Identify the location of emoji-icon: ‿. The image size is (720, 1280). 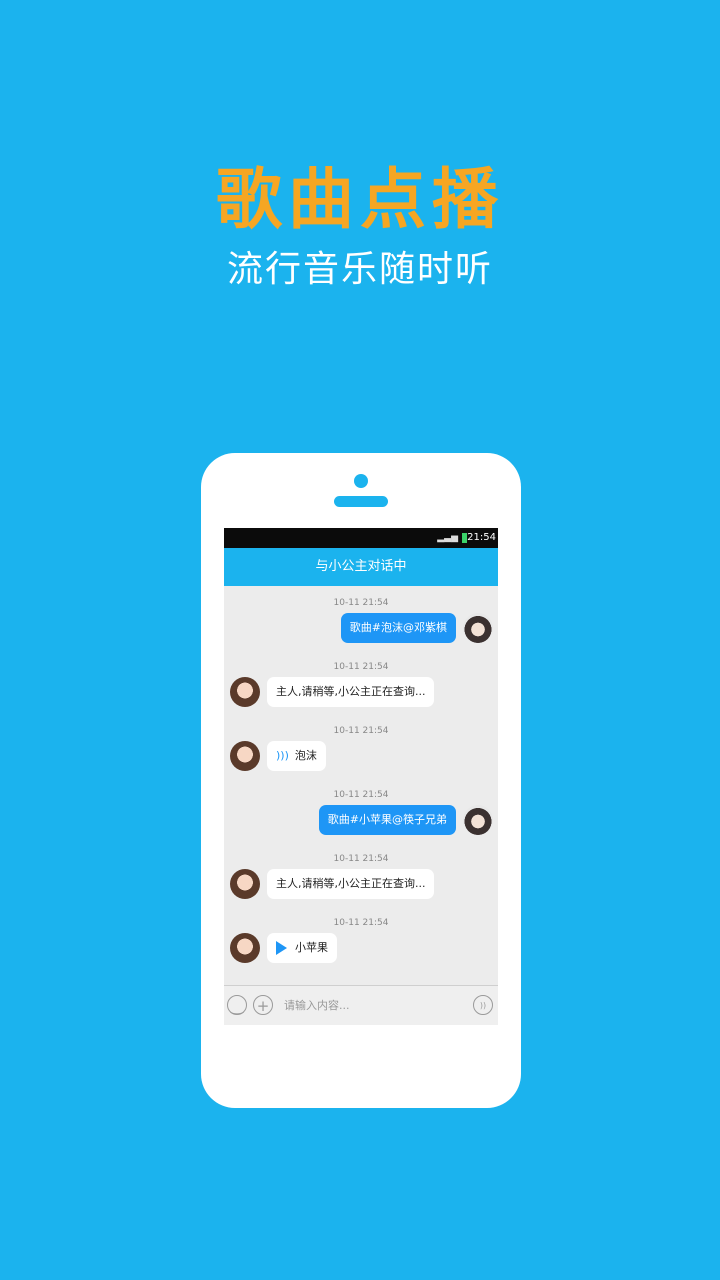
(237, 1005).